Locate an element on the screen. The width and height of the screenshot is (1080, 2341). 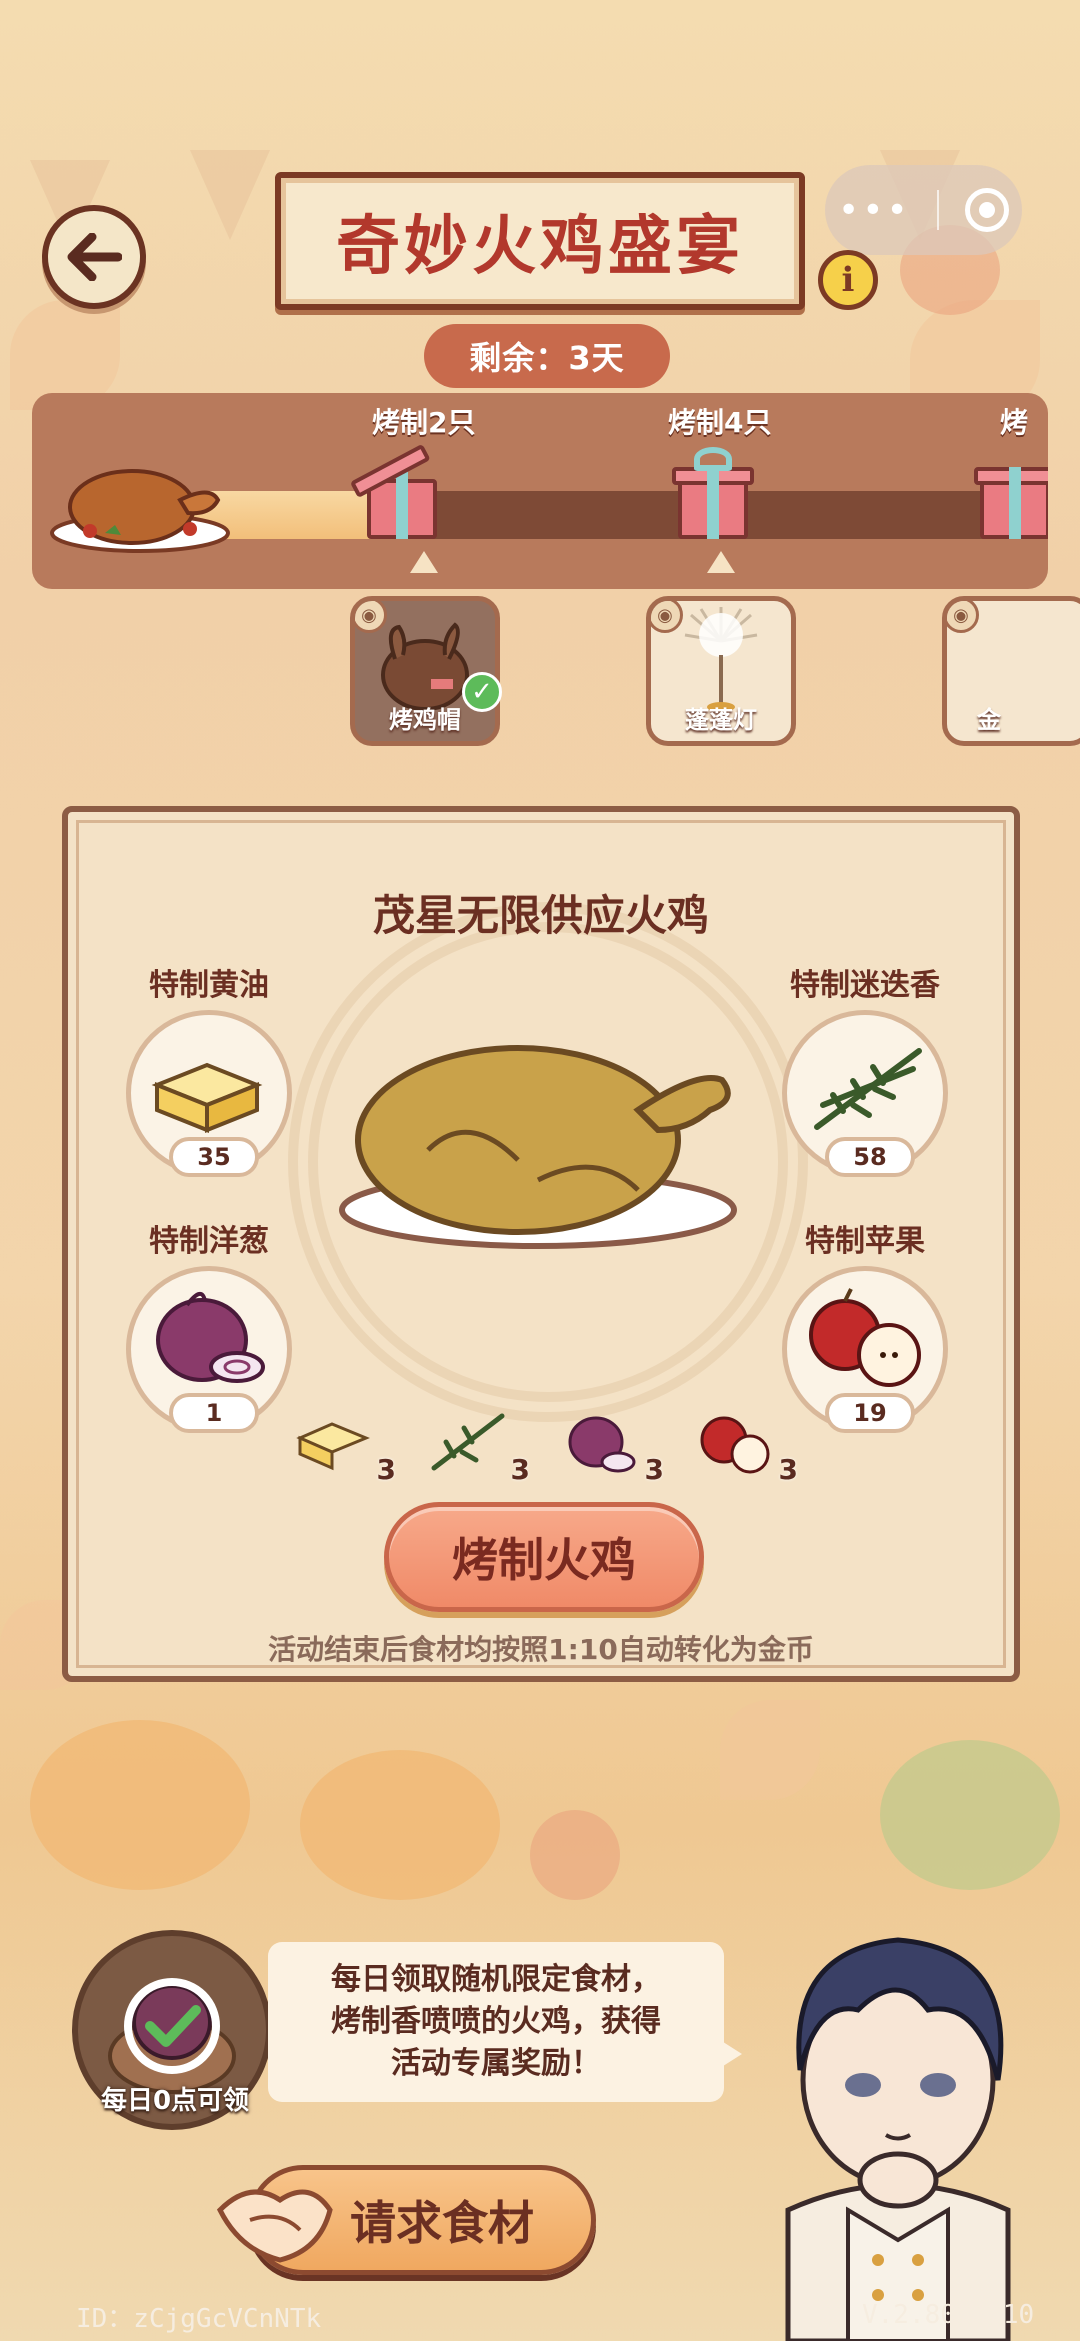
more-options-icon: ••• is located at coordinates (874, 210).